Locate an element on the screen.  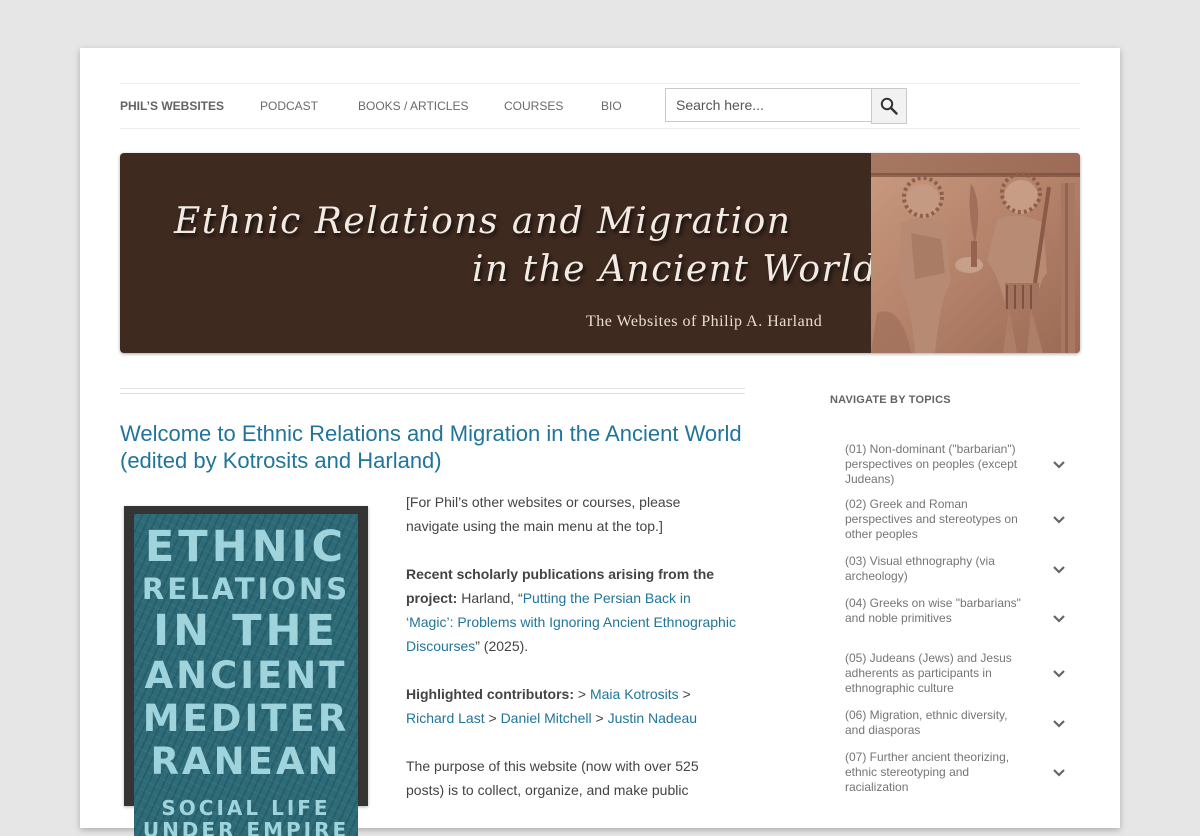
contributor-link-last: Richard Last is located at coordinates (445, 718).